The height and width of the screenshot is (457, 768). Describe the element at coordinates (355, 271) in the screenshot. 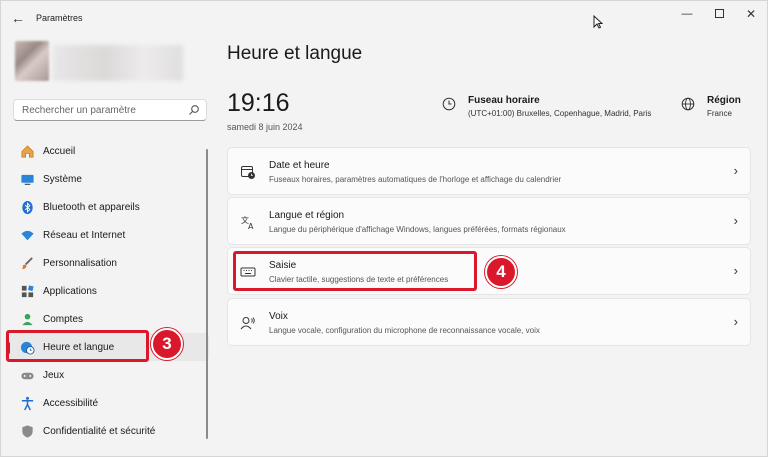

I see `highlight-box-saisie` at that location.